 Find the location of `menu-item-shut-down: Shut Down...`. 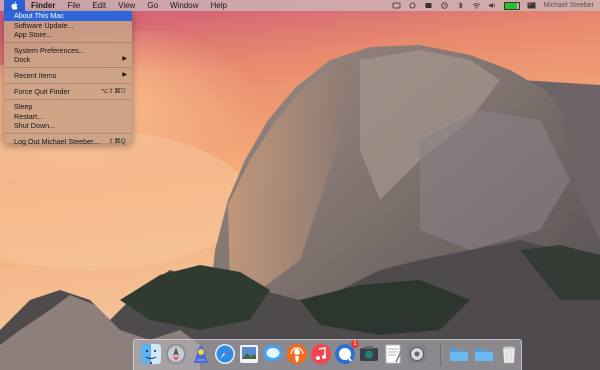

menu-item-shut-down: Shut Down... is located at coordinates (68, 126).